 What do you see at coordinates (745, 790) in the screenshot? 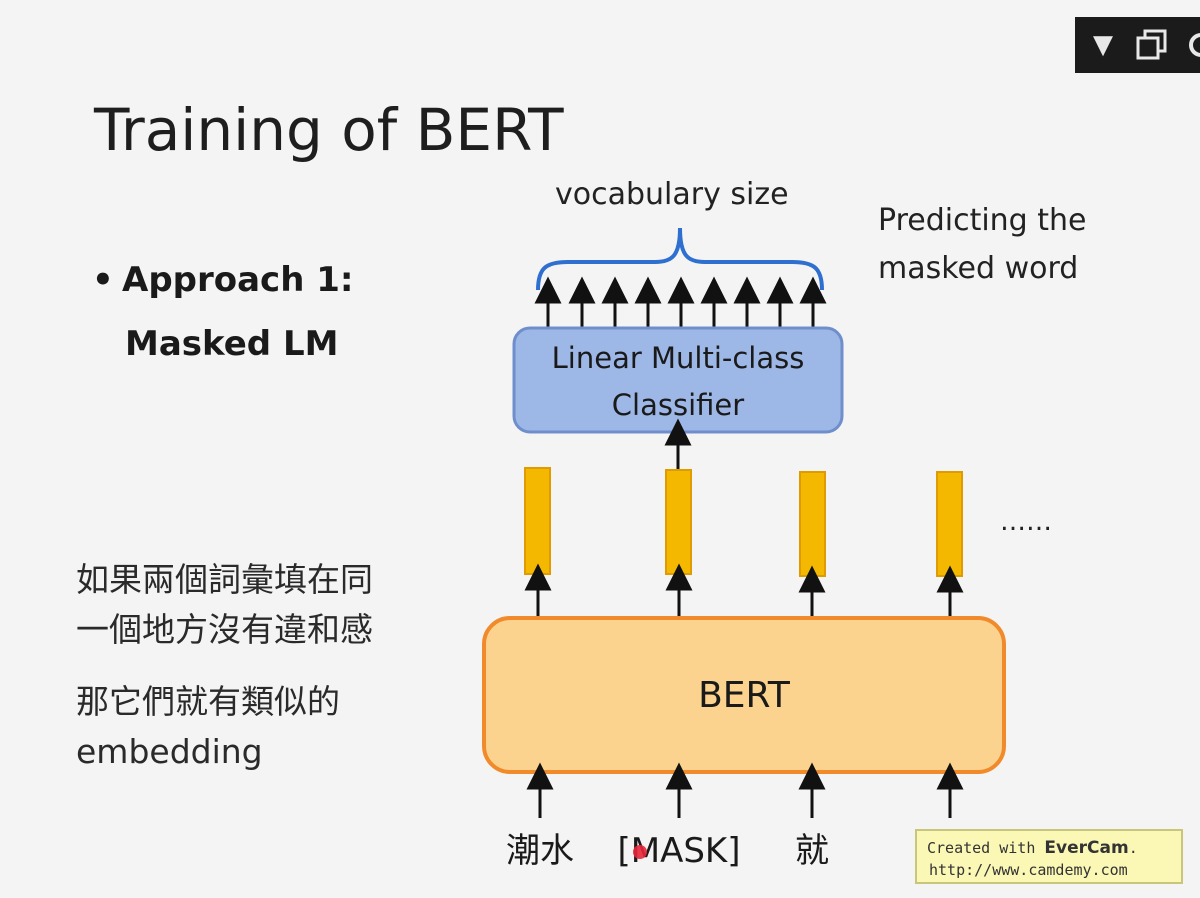
I see `input-arrows` at bounding box center [745, 790].